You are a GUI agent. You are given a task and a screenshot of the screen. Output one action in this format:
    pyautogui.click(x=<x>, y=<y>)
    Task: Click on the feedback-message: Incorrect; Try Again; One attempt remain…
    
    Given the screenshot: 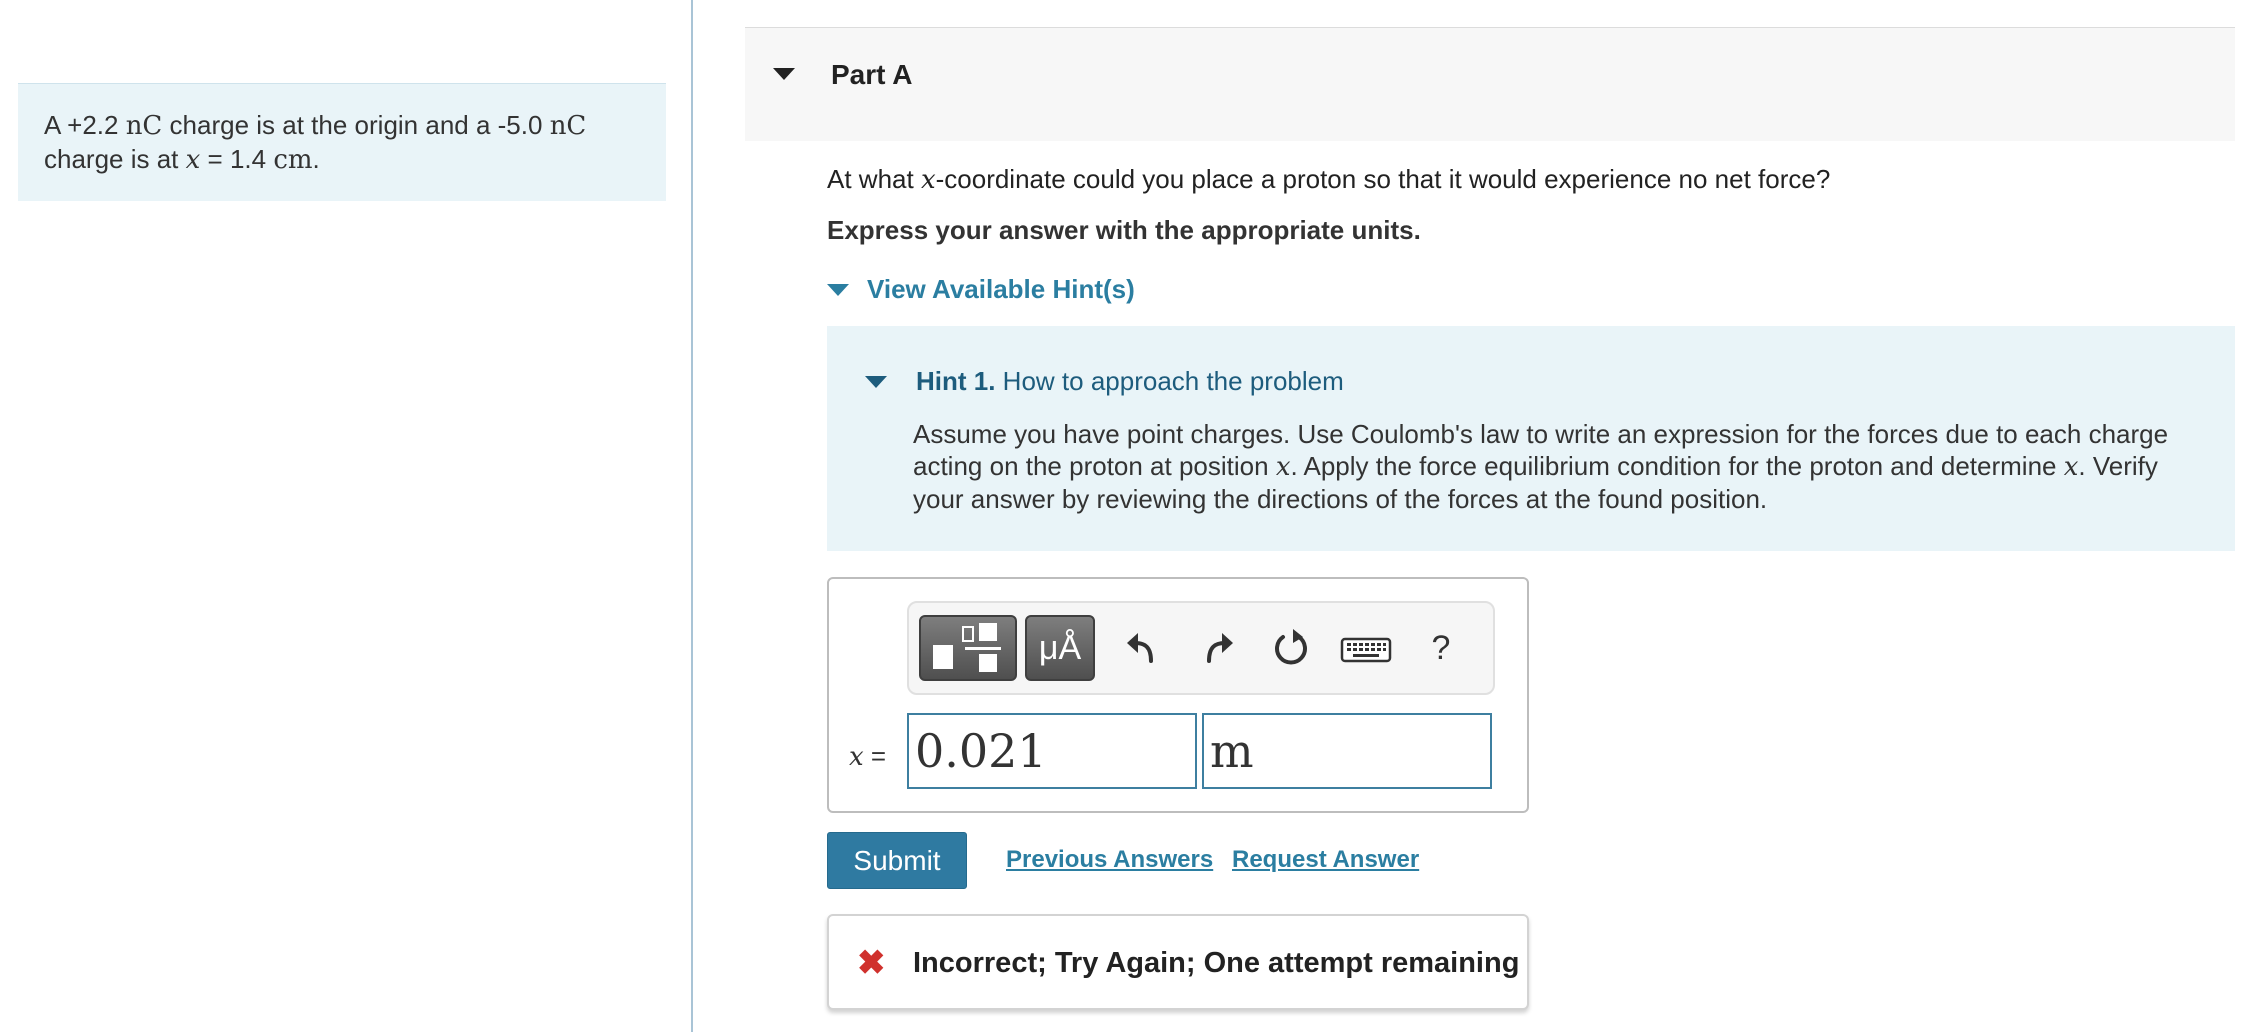 What is the action you would take?
    pyautogui.click(x=1216, y=963)
    